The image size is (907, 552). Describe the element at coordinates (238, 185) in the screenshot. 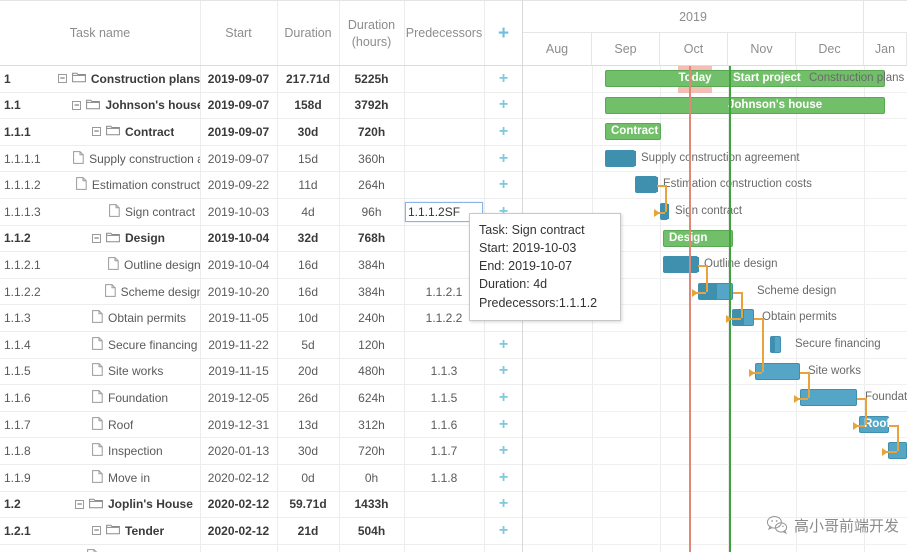

I see `row-start-cell: 2019-09-22` at that location.